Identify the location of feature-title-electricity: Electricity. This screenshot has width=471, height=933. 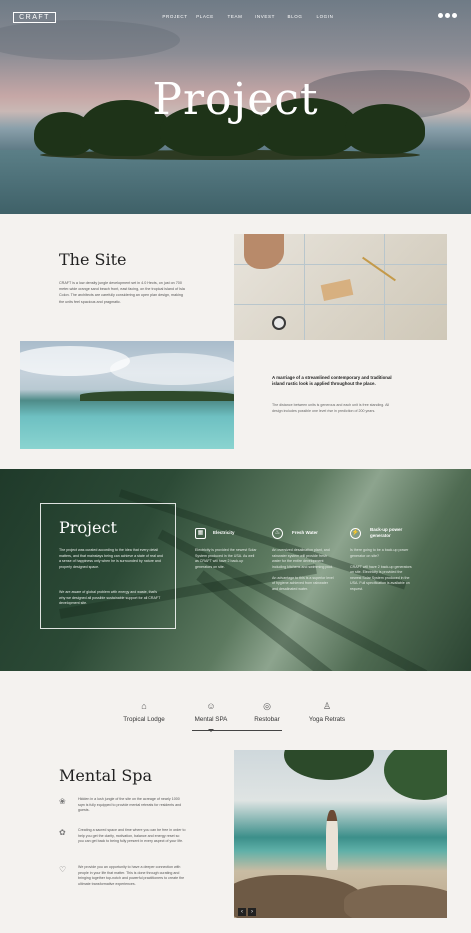
(224, 532).